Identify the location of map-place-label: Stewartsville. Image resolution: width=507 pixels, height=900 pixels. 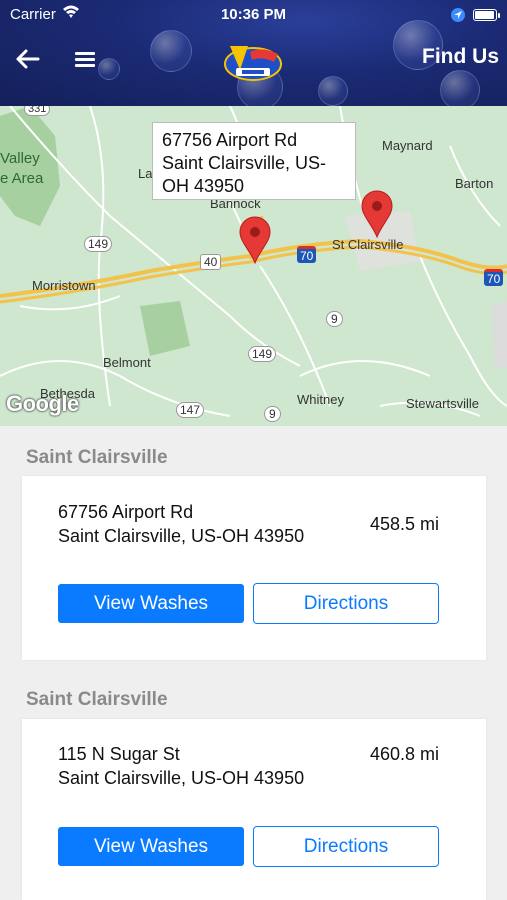
(442, 403).